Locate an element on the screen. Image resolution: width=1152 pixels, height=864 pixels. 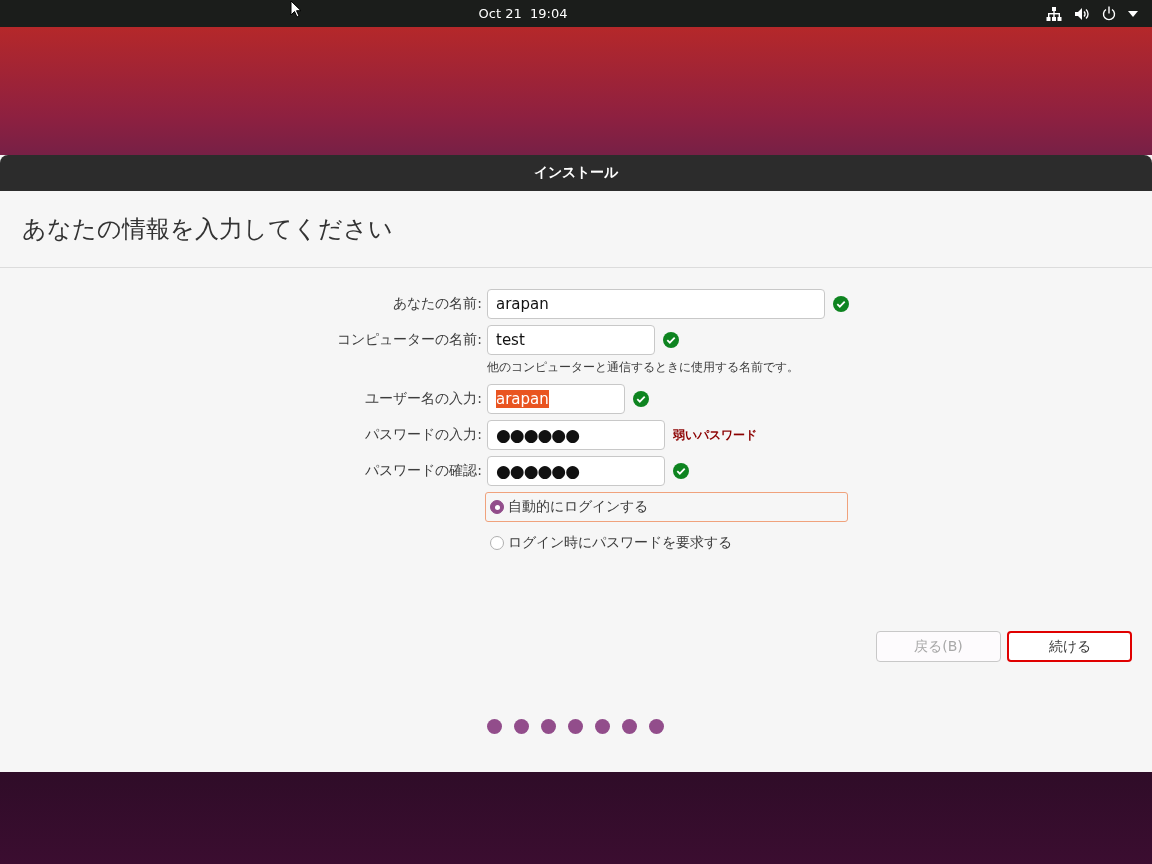
password-strength: 弱いパスワード is located at coordinates (715, 435).